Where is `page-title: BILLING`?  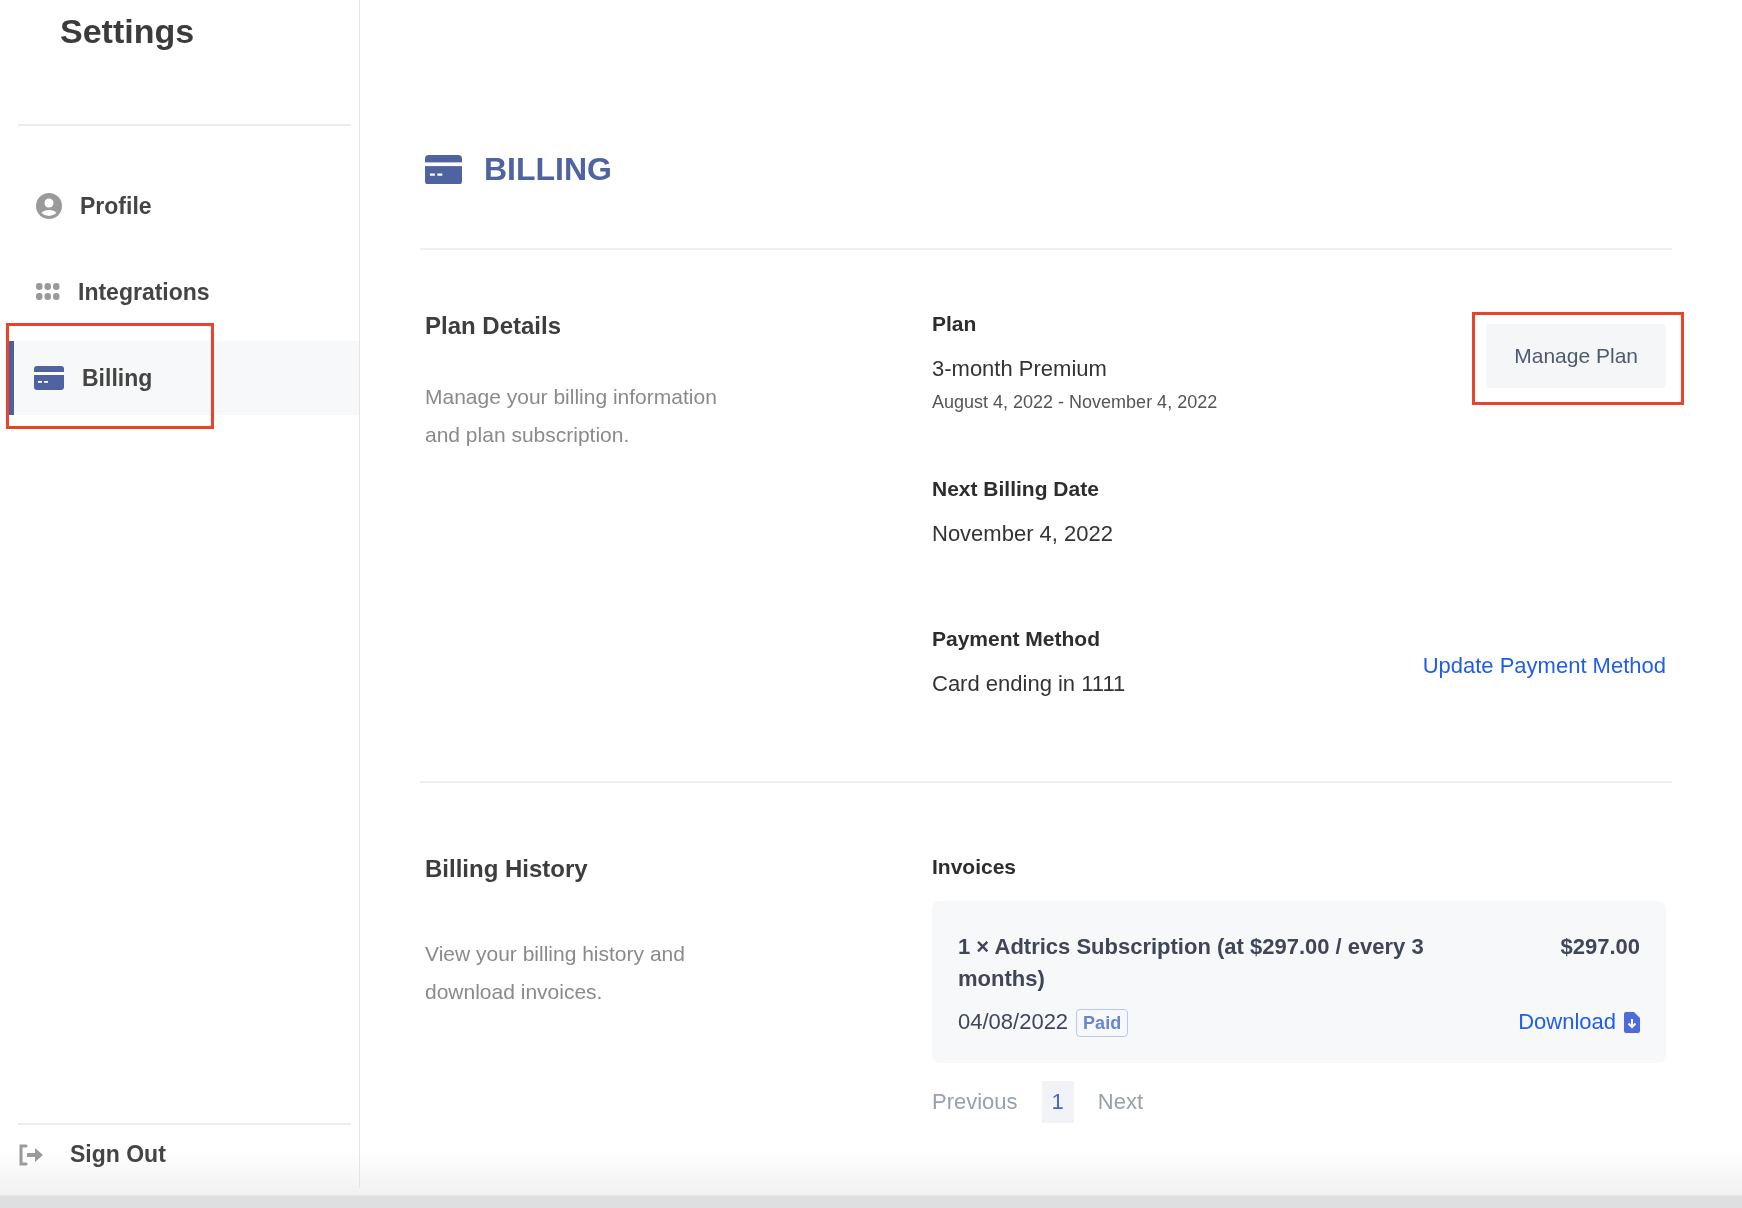 page-title: BILLING is located at coordinates (548, 169).